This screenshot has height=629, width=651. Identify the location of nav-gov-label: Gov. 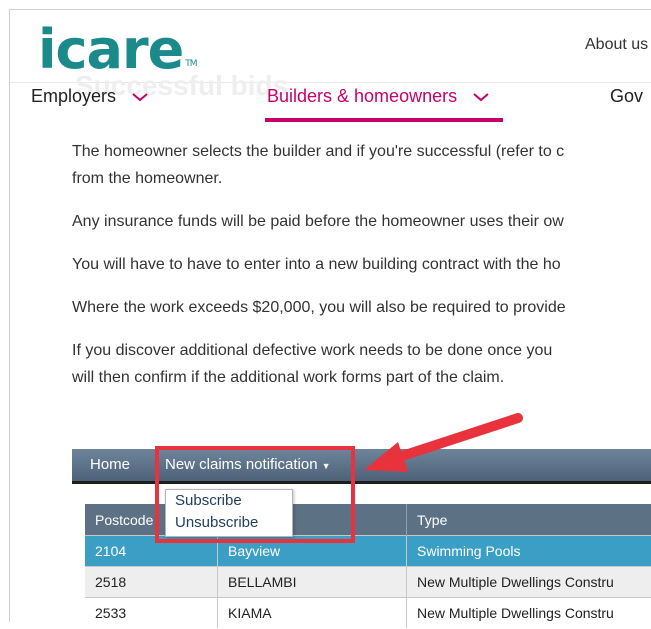
(626, 96).